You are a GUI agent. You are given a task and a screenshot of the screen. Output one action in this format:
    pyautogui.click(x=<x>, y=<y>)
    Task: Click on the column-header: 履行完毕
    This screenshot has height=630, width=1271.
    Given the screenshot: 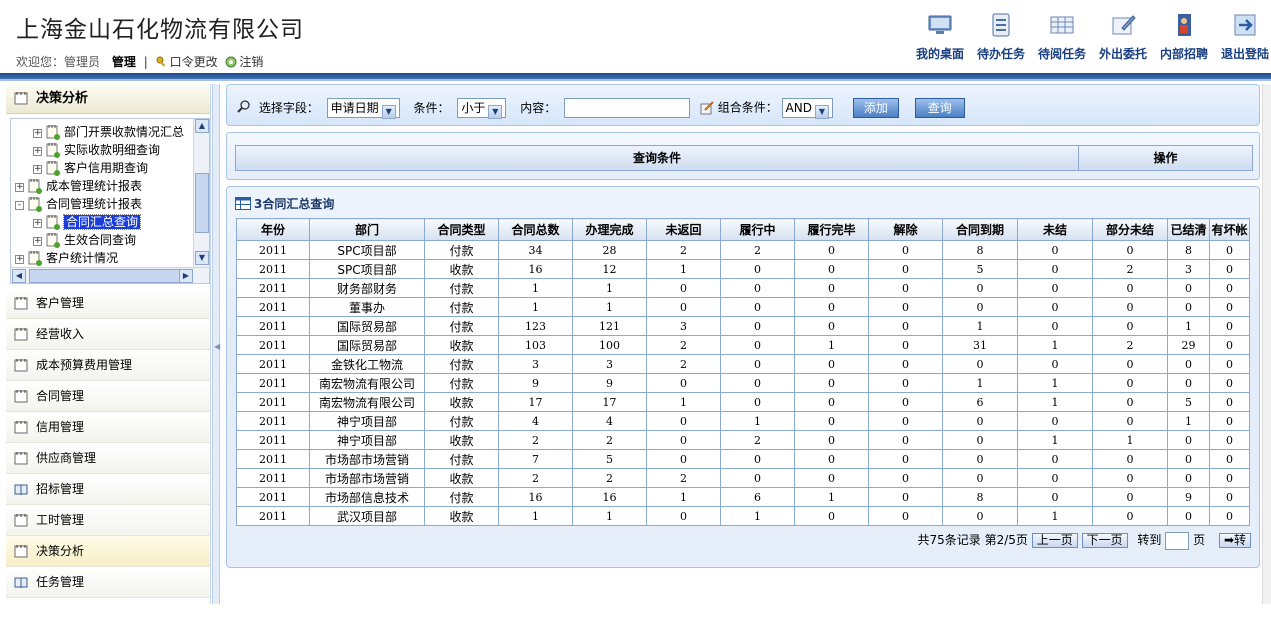 What is the action you would take?
    pyautogui.click(x=831, y=229)
    